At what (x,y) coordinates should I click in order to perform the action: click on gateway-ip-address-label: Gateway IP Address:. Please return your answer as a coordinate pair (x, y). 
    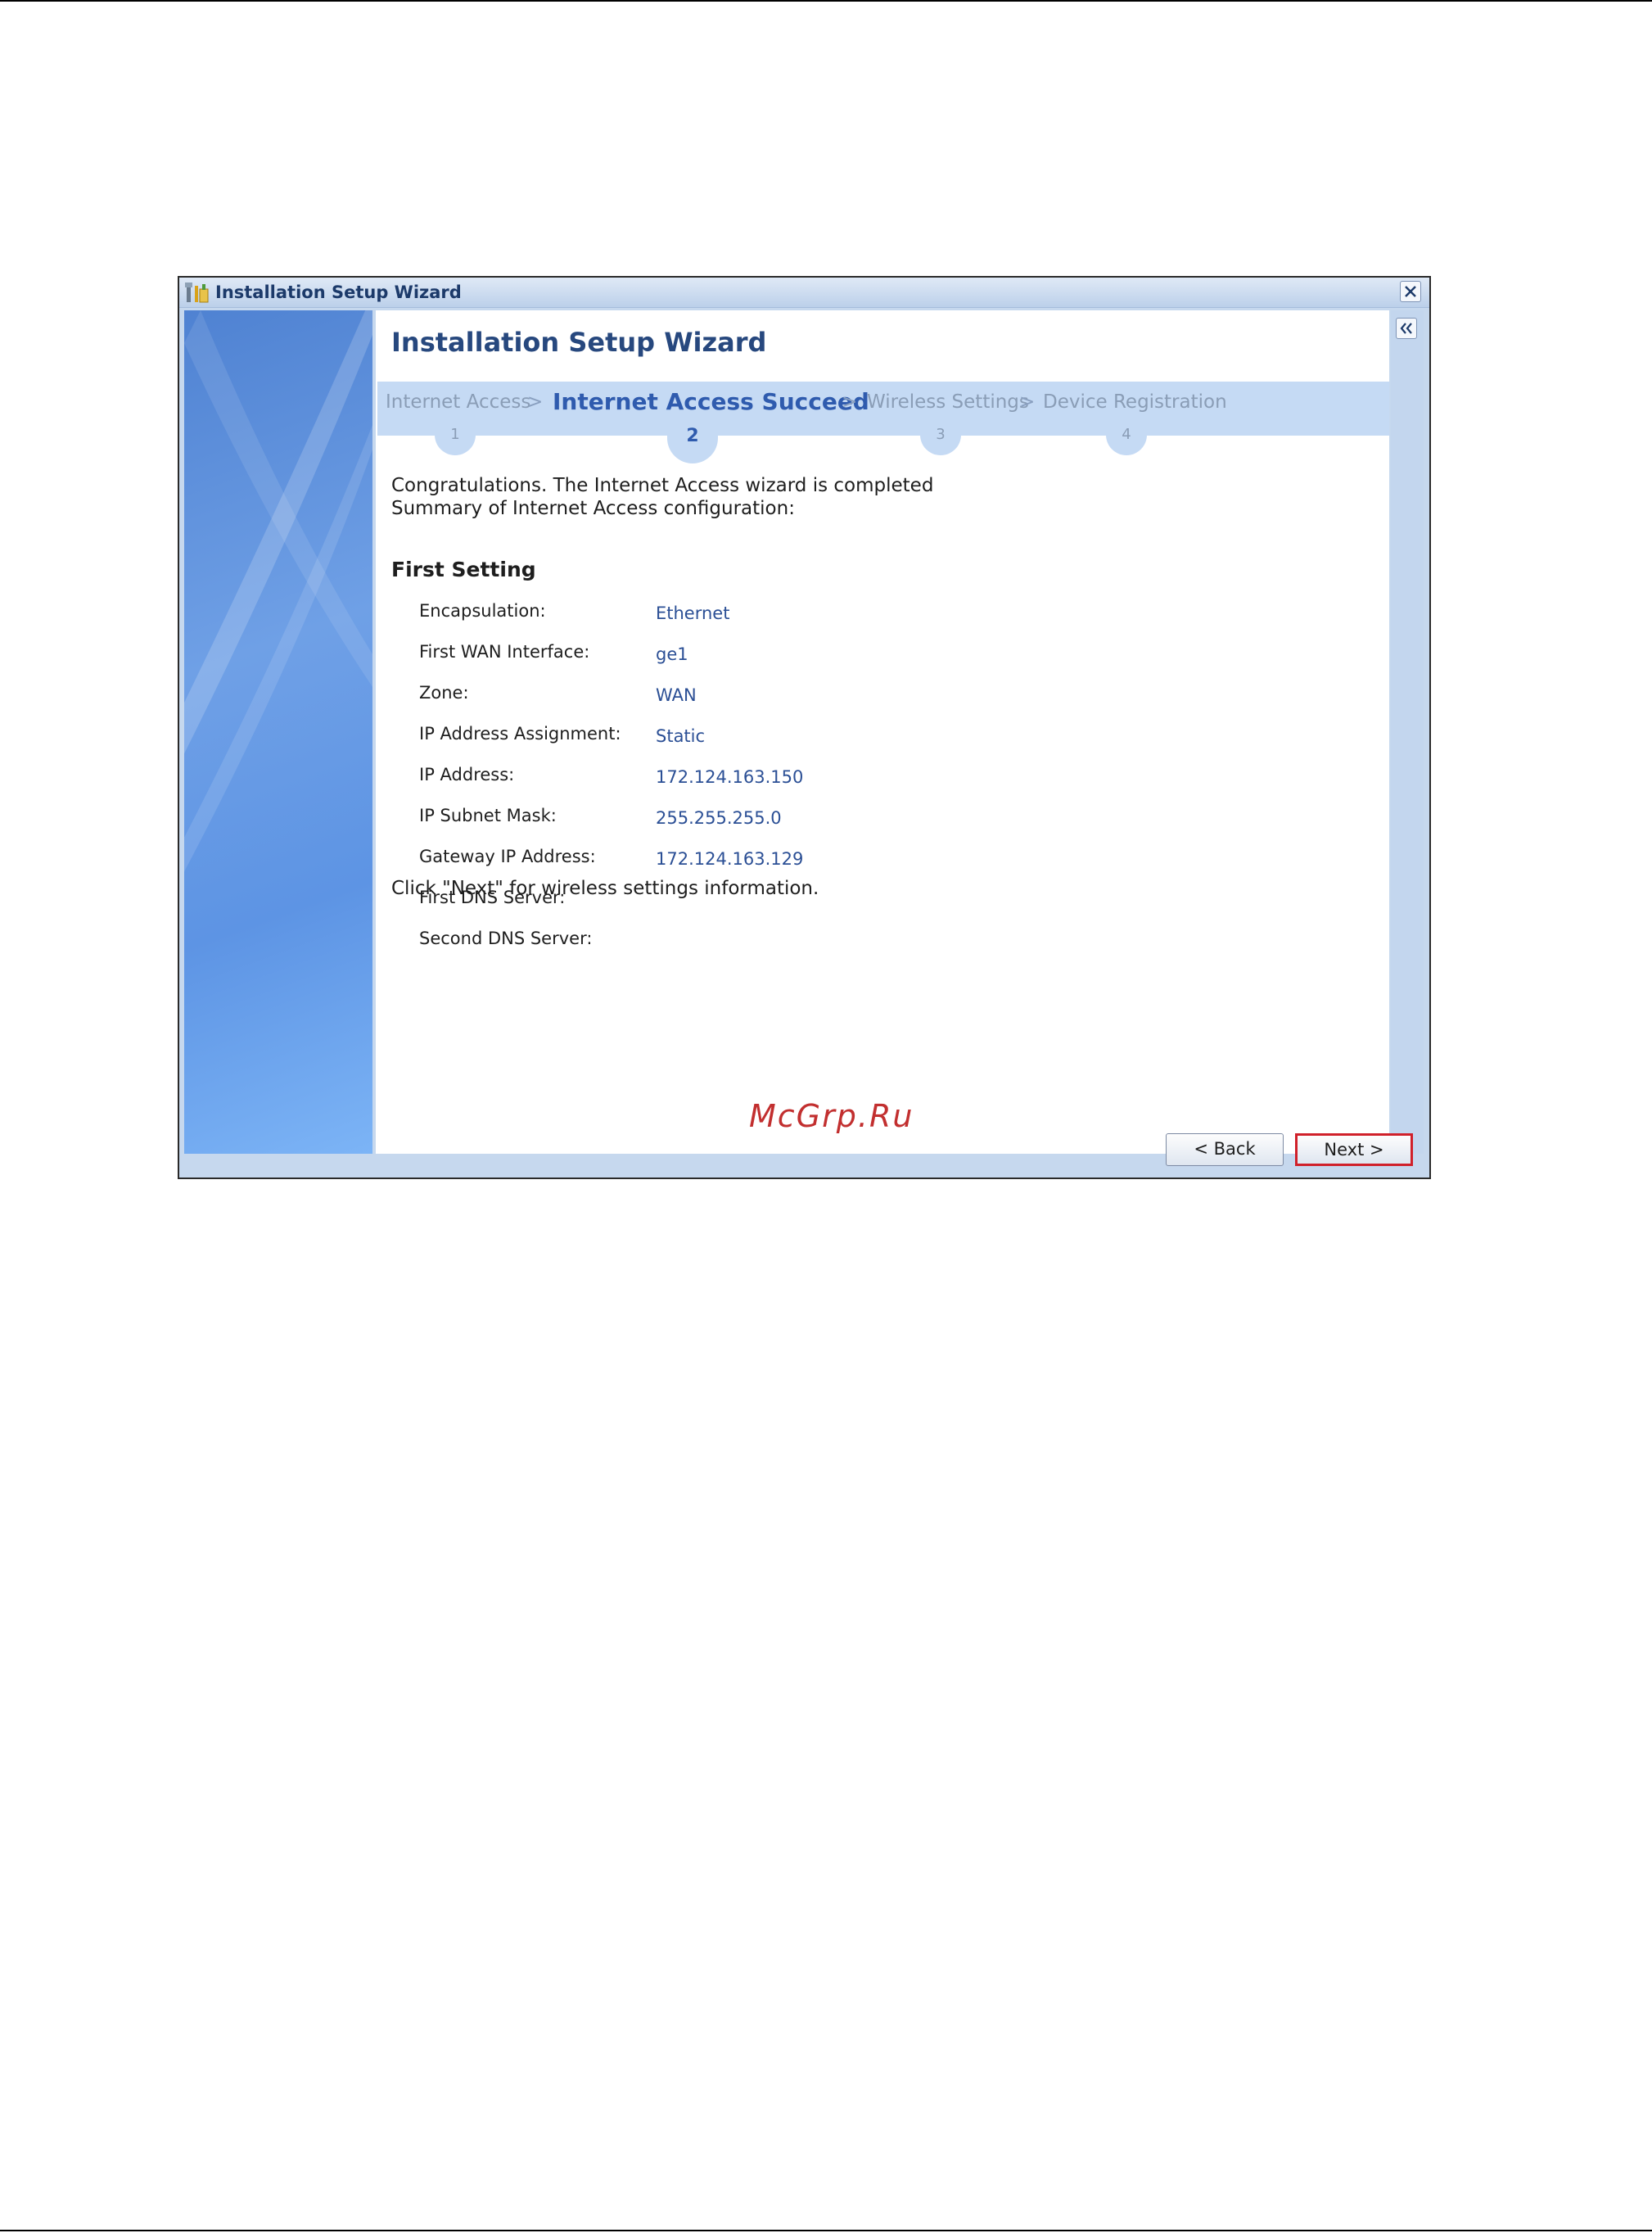
    Looking at the image, I should click on (507, 857).